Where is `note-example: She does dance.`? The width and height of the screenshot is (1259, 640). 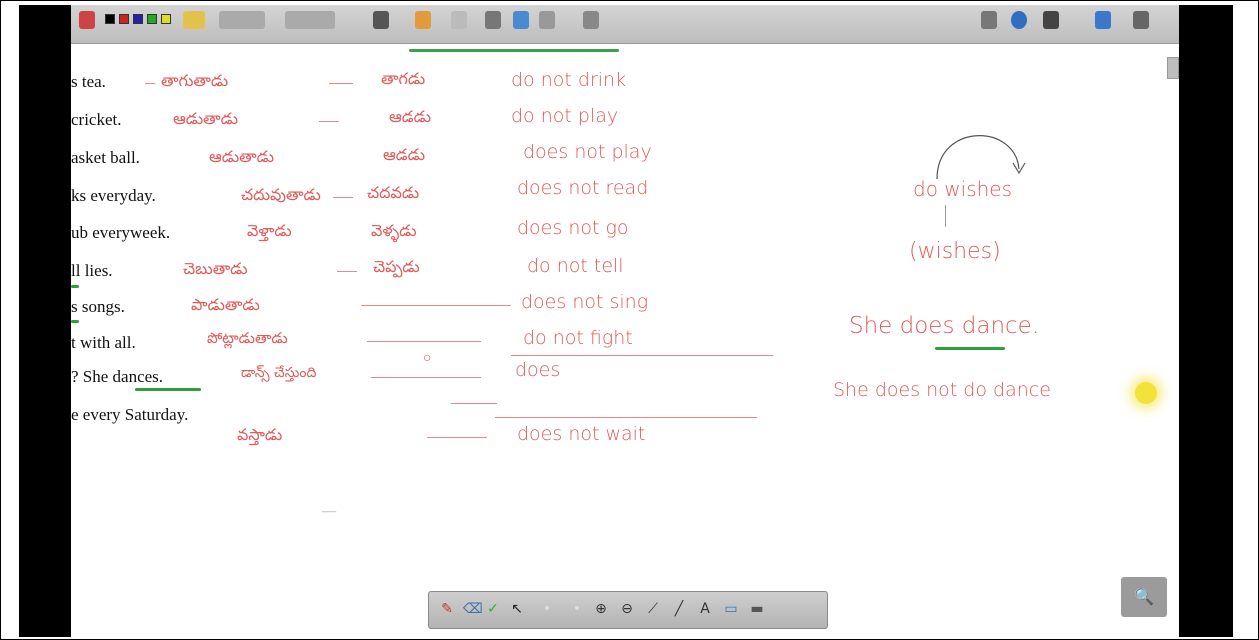 note-example: She does dance. is located at coordinates (944, 326).